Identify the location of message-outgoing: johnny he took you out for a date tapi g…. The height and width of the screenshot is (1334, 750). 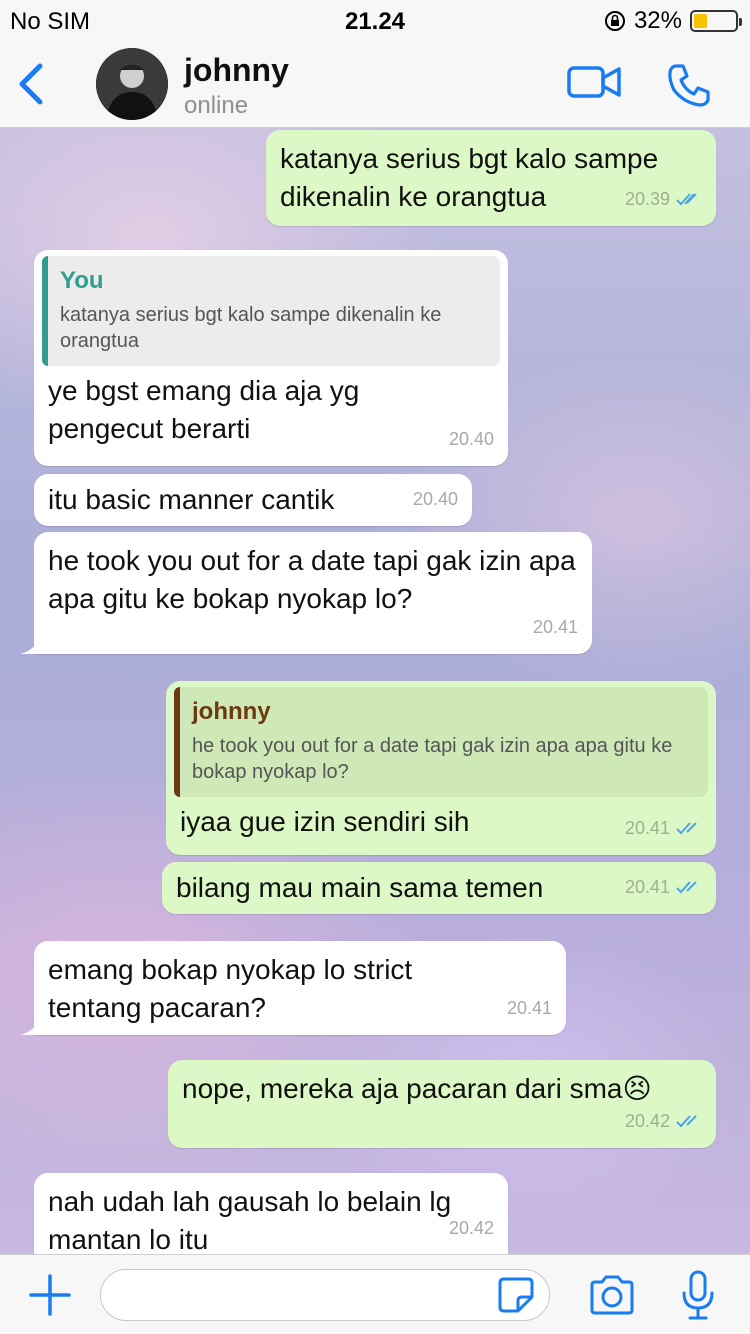
(441, 768).